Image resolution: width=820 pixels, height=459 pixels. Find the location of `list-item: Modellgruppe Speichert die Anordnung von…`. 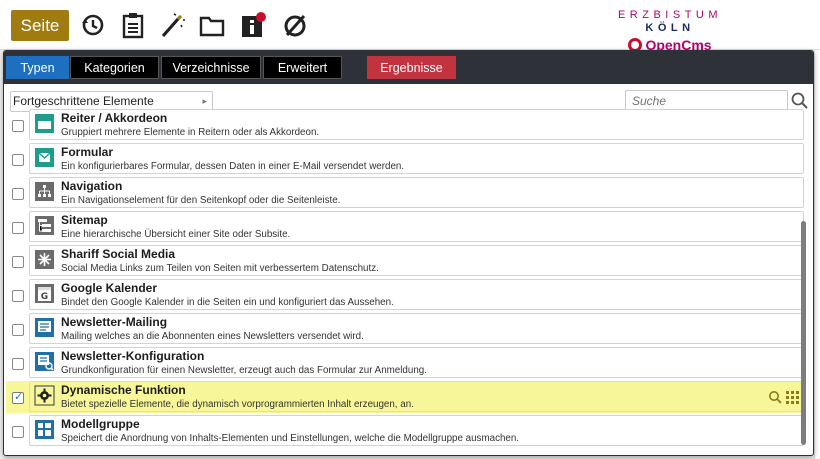

list-item: Modellgruppe Speichert die Anordnung von… is located at coordinates (404, 431).